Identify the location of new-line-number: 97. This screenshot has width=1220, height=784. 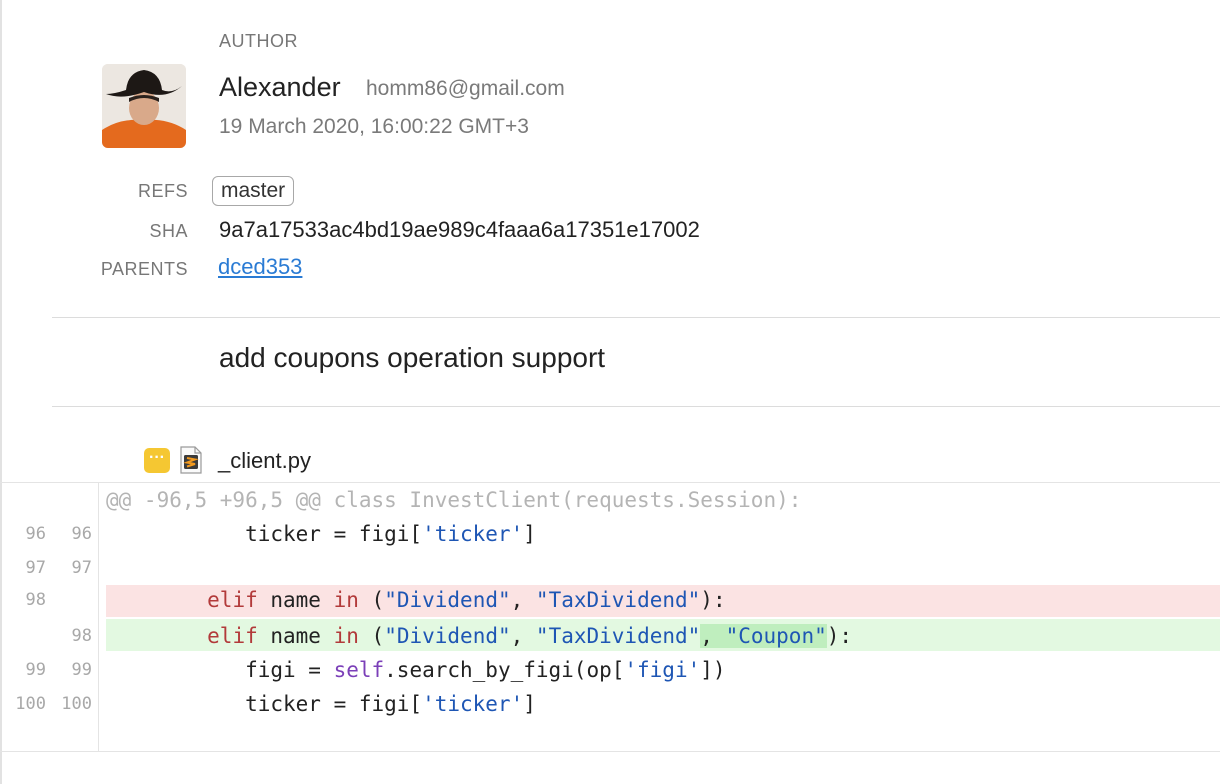
(81, 568).